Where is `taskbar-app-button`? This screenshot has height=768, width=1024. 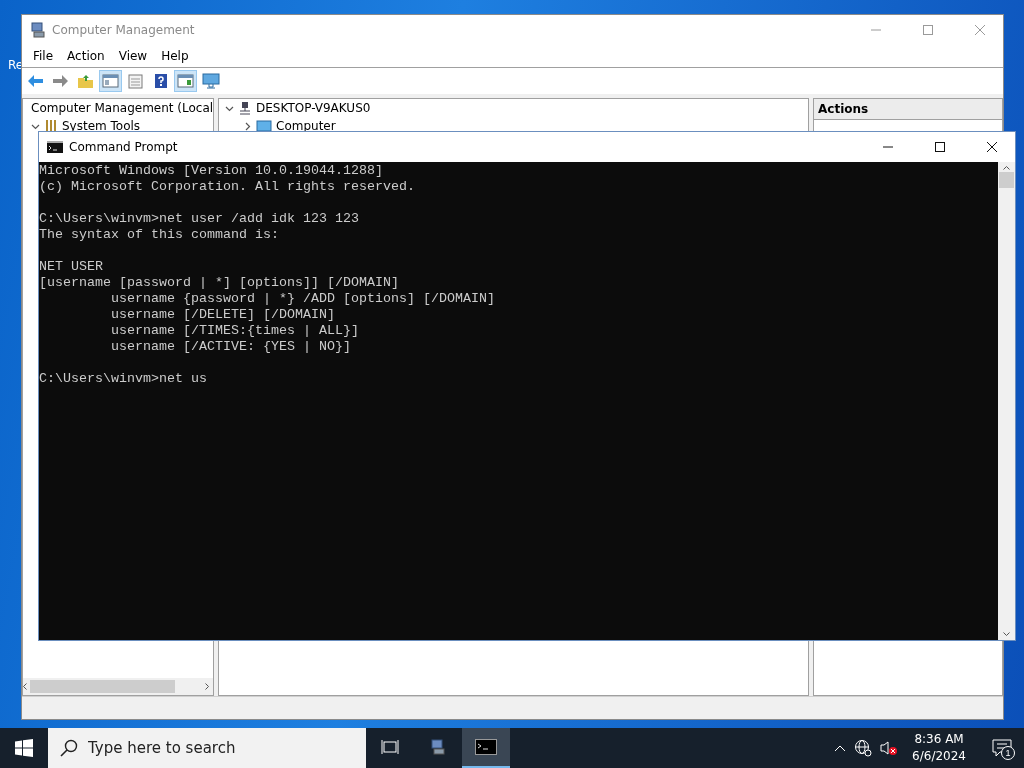
taskbar-app-button is located at coordinates (486, 748).